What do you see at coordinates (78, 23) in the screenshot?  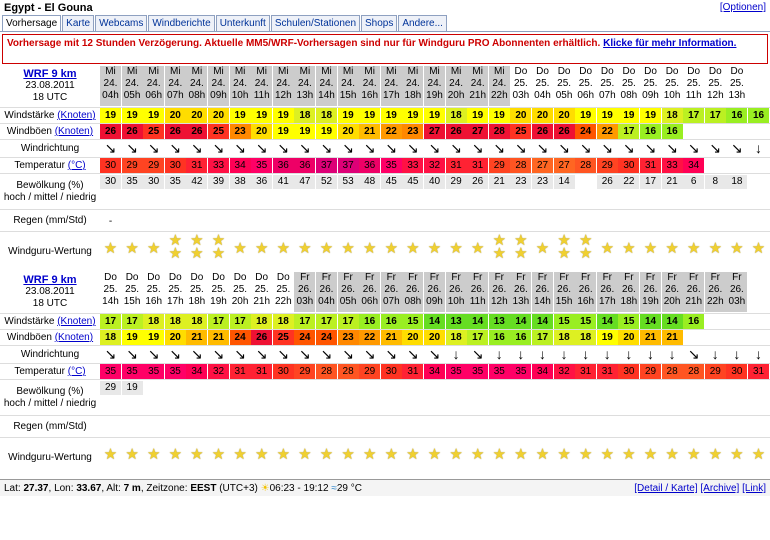 I see `tab-1: Karte` at bounding box center [78, 23].